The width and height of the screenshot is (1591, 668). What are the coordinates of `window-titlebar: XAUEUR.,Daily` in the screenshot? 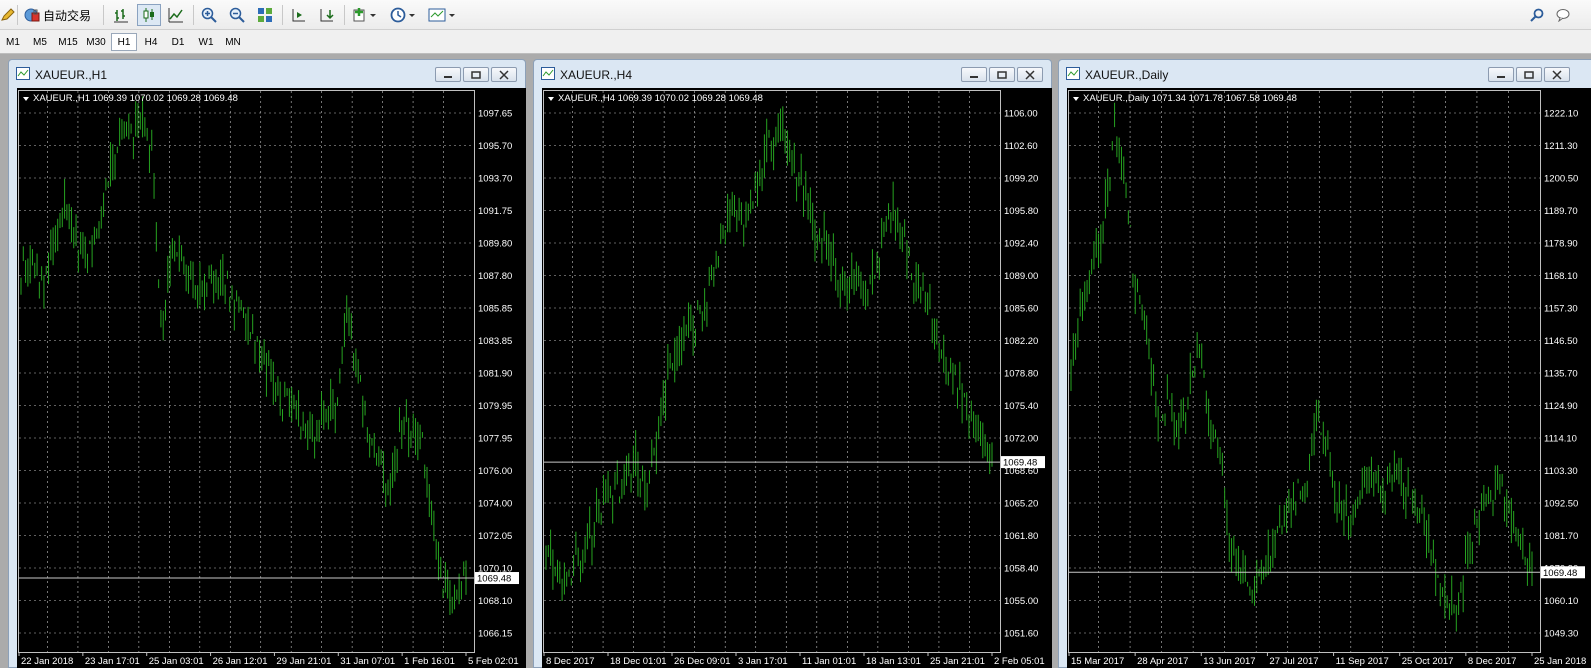 It's located at (1325, 74).